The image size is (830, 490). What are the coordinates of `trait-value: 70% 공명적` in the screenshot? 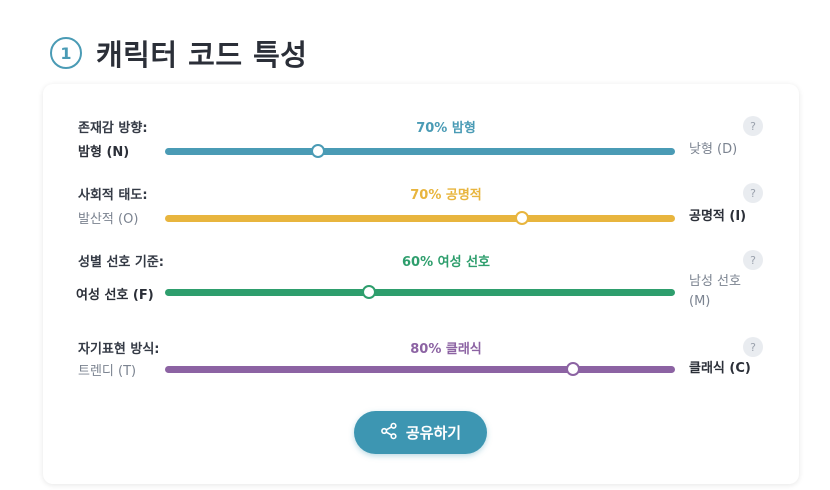 It's located at (446, 195).